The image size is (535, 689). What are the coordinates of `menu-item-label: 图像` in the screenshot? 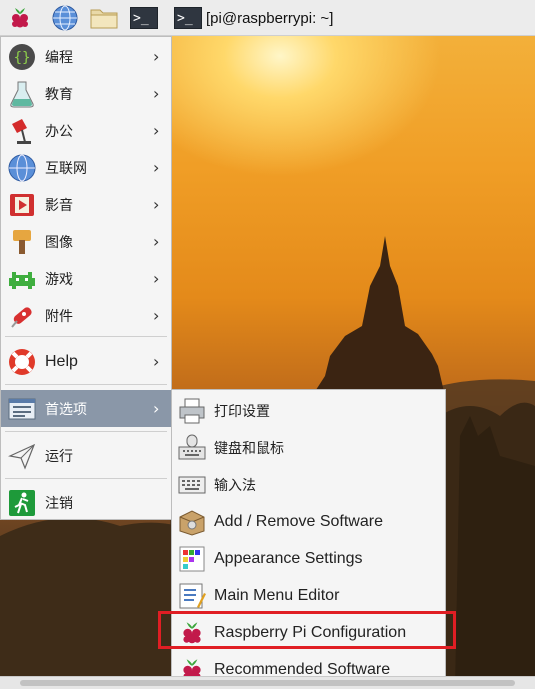 It's located at (59, 242).